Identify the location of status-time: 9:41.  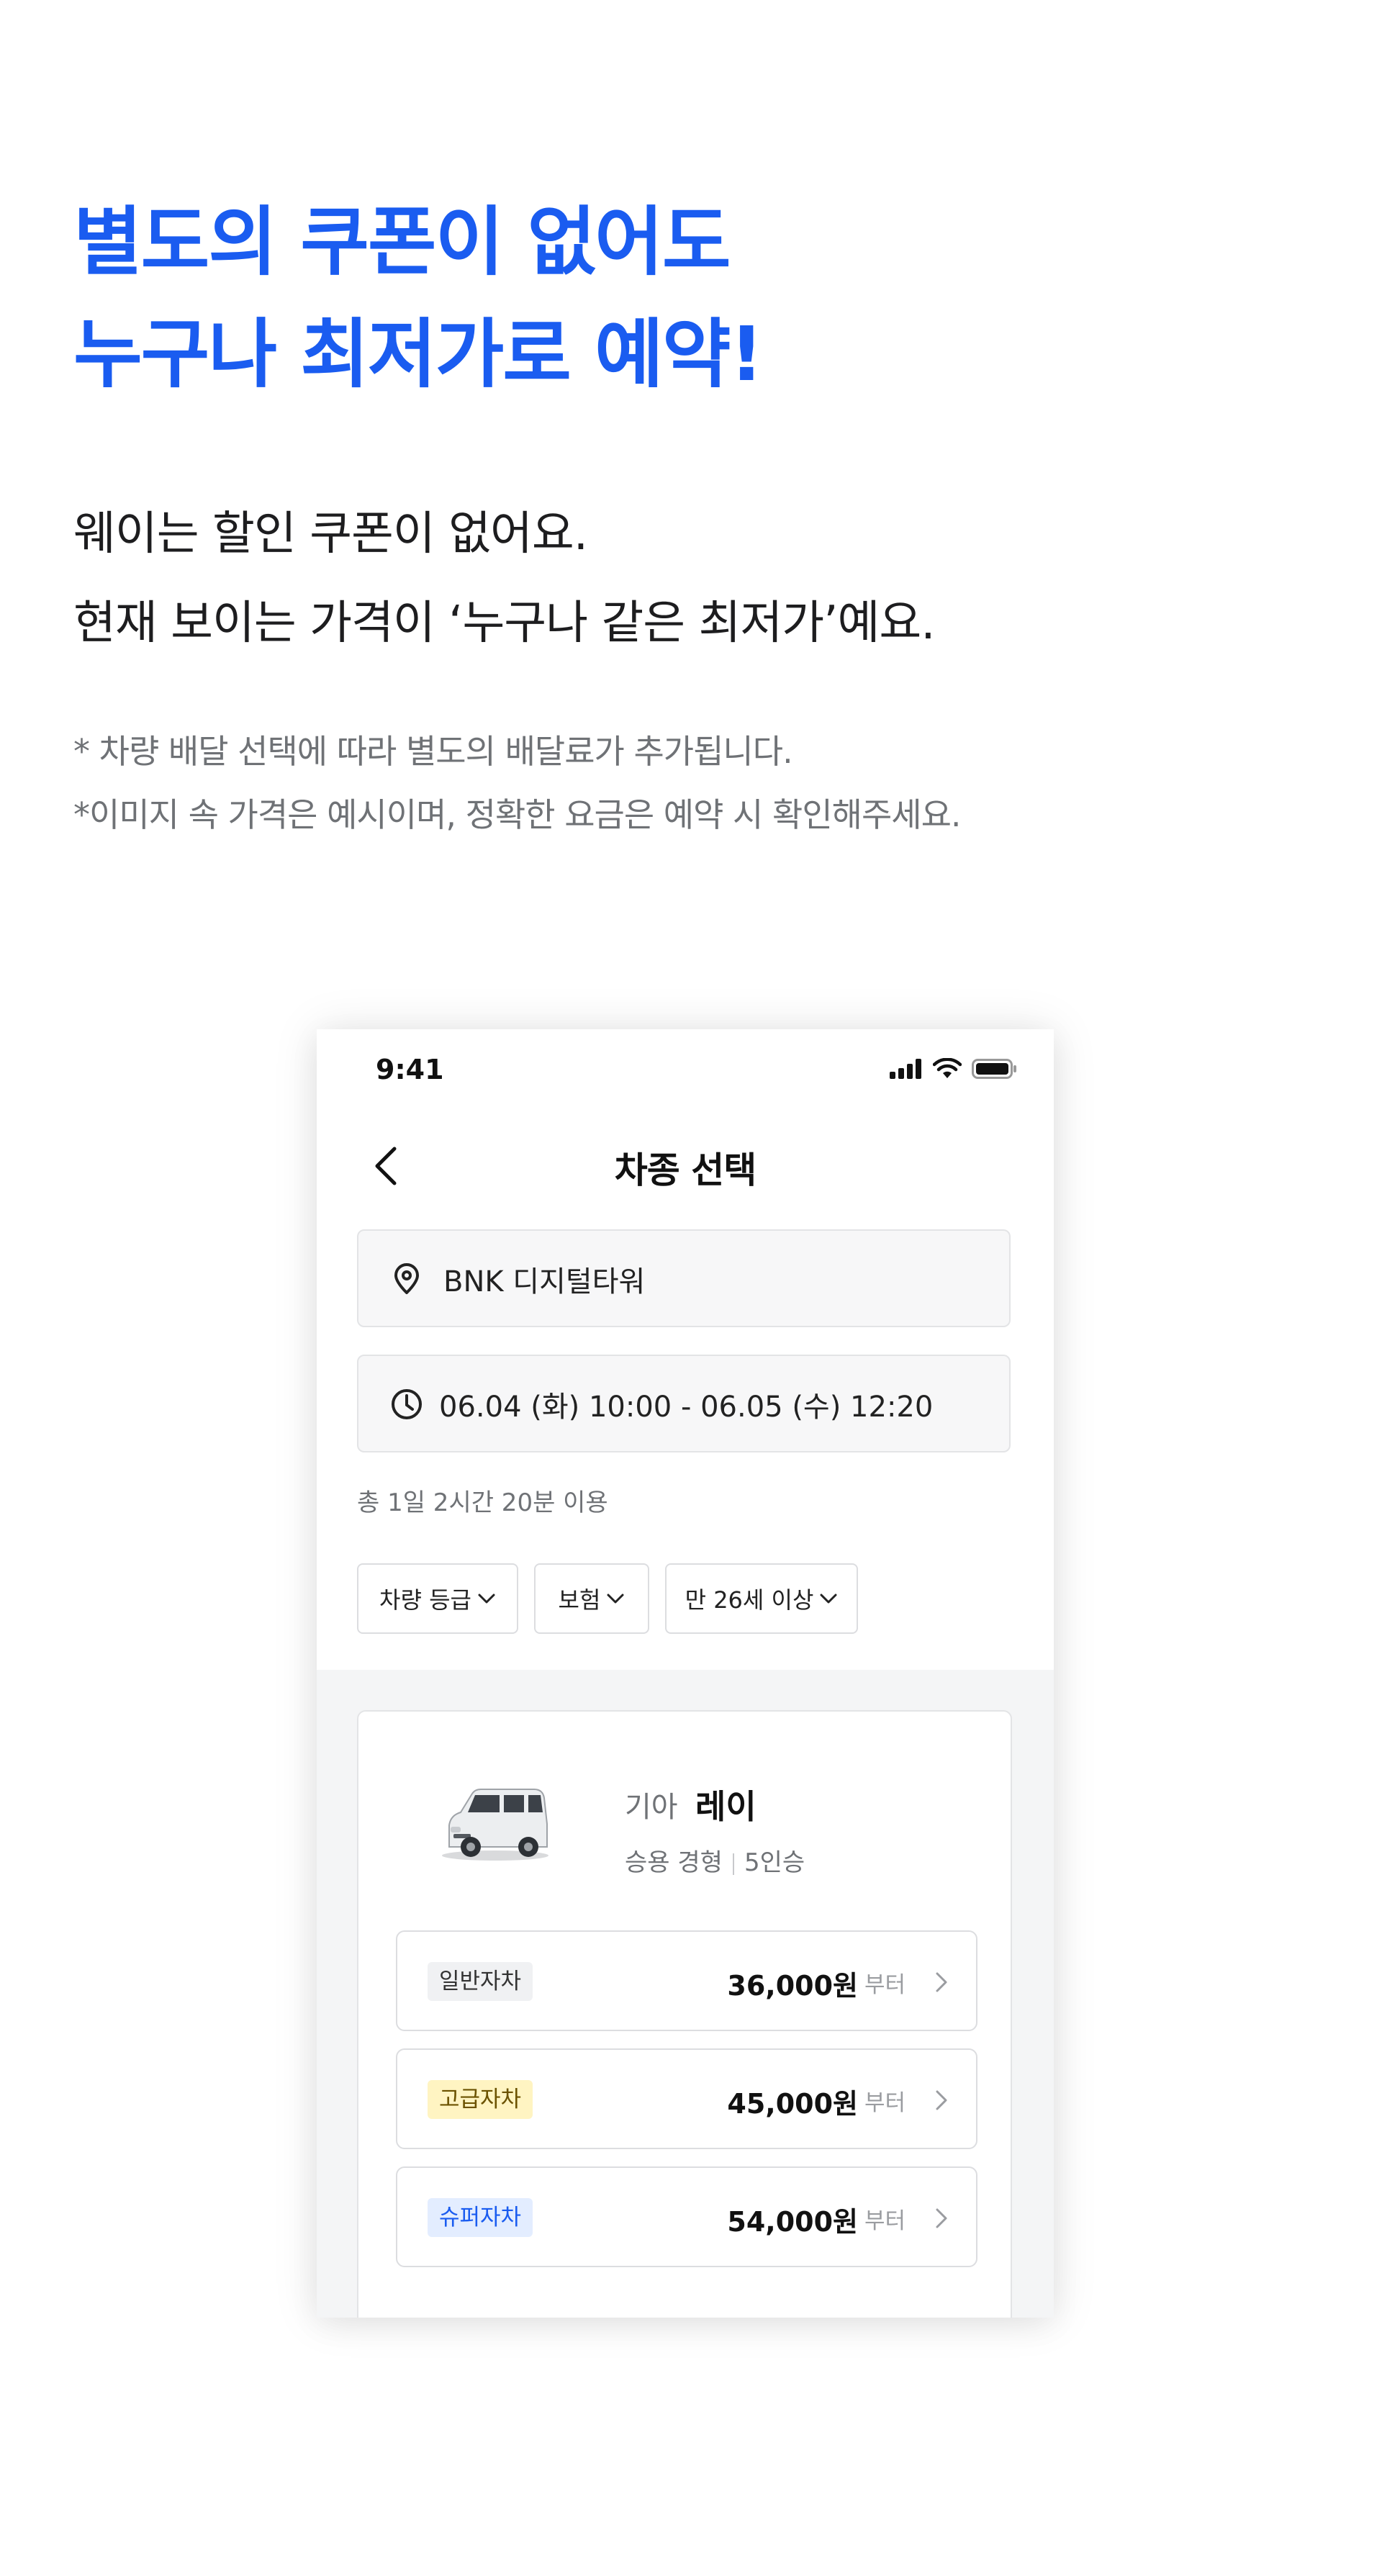
(410, 1070).